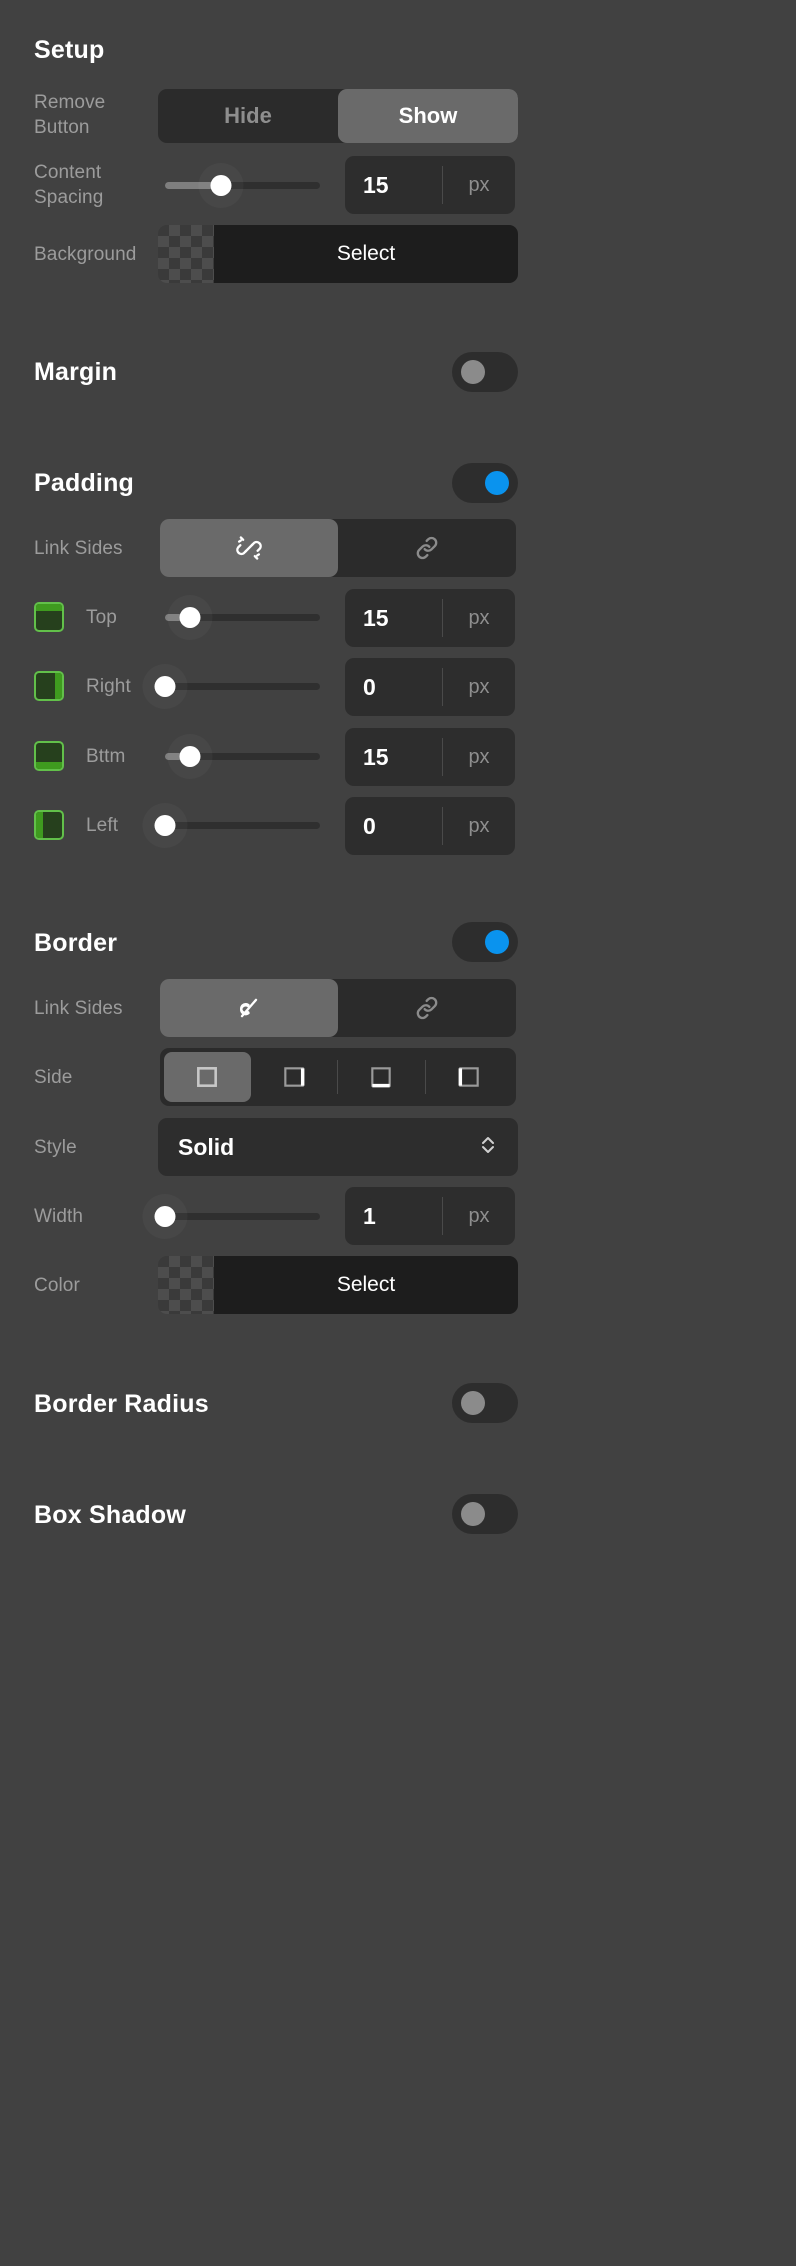 The image size is (796, 2266). Describe the element at coordinates (393, 826) in the screenshot. I see `padding-left-value: 0` at that location.